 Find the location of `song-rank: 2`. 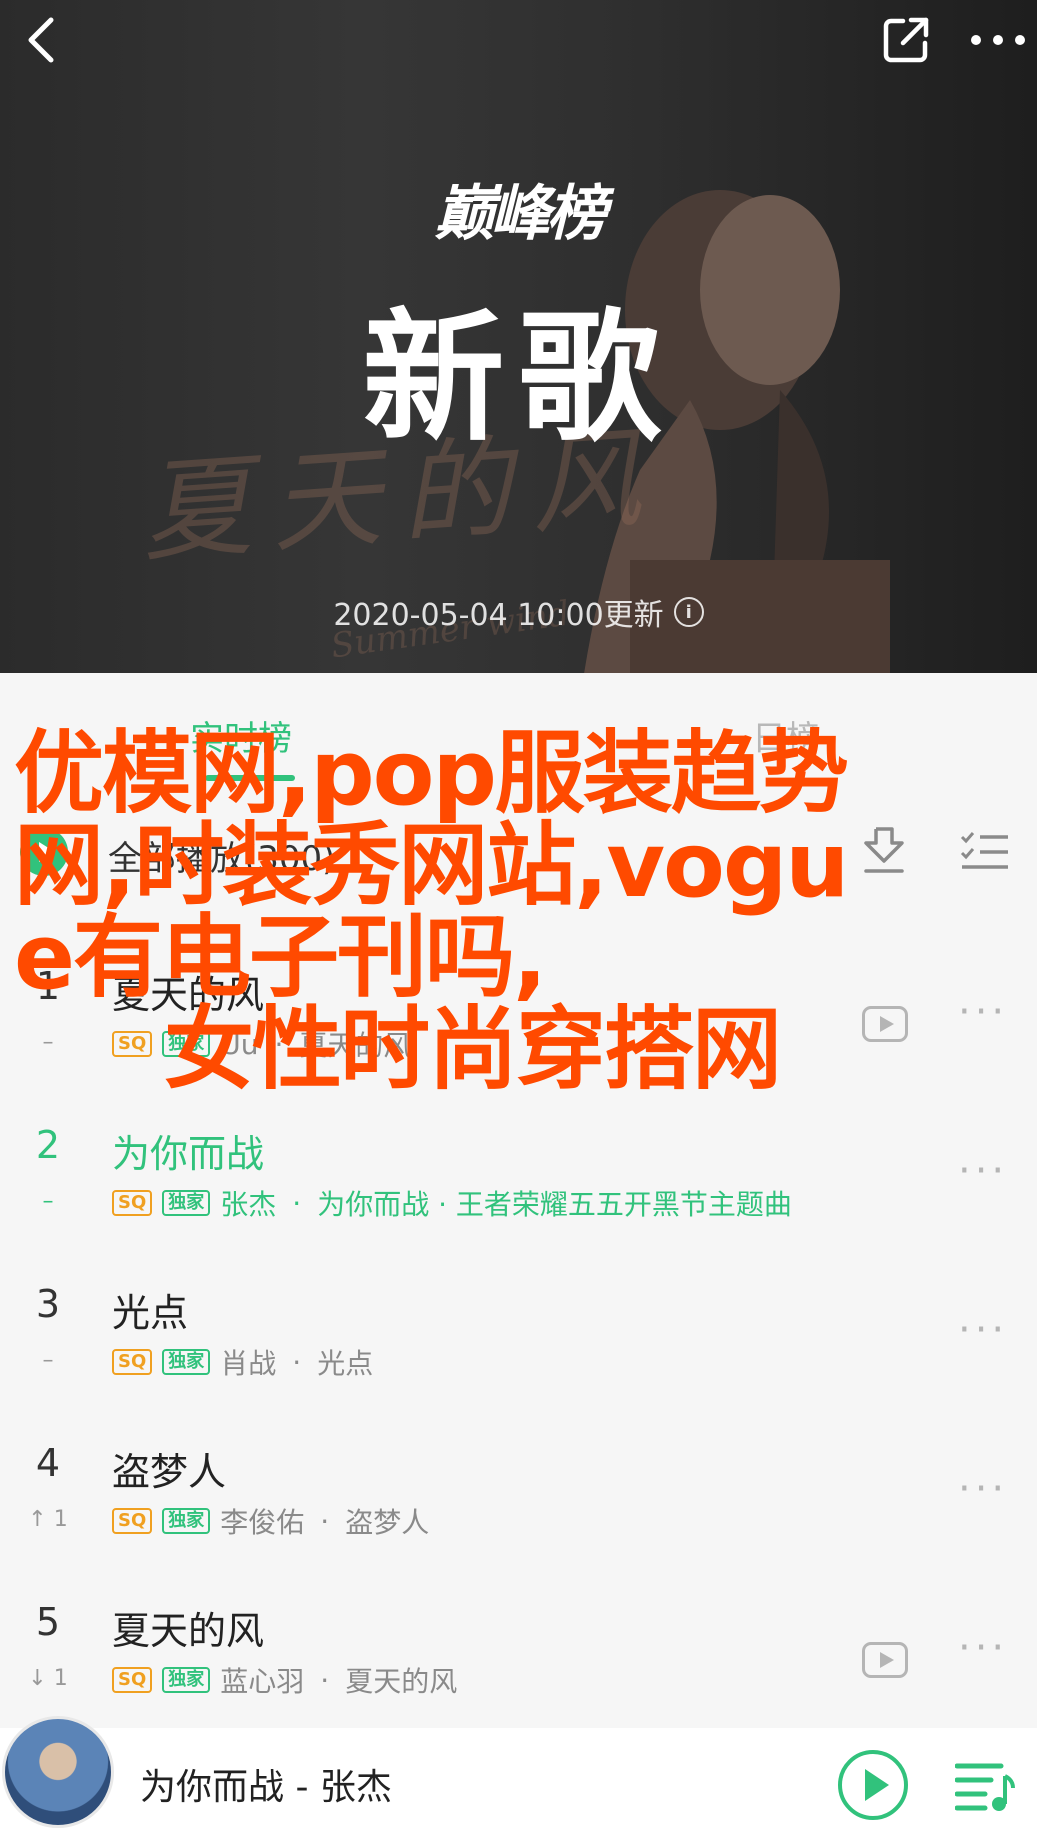

song-rank: 2 is located at coordinates (48, 1145).